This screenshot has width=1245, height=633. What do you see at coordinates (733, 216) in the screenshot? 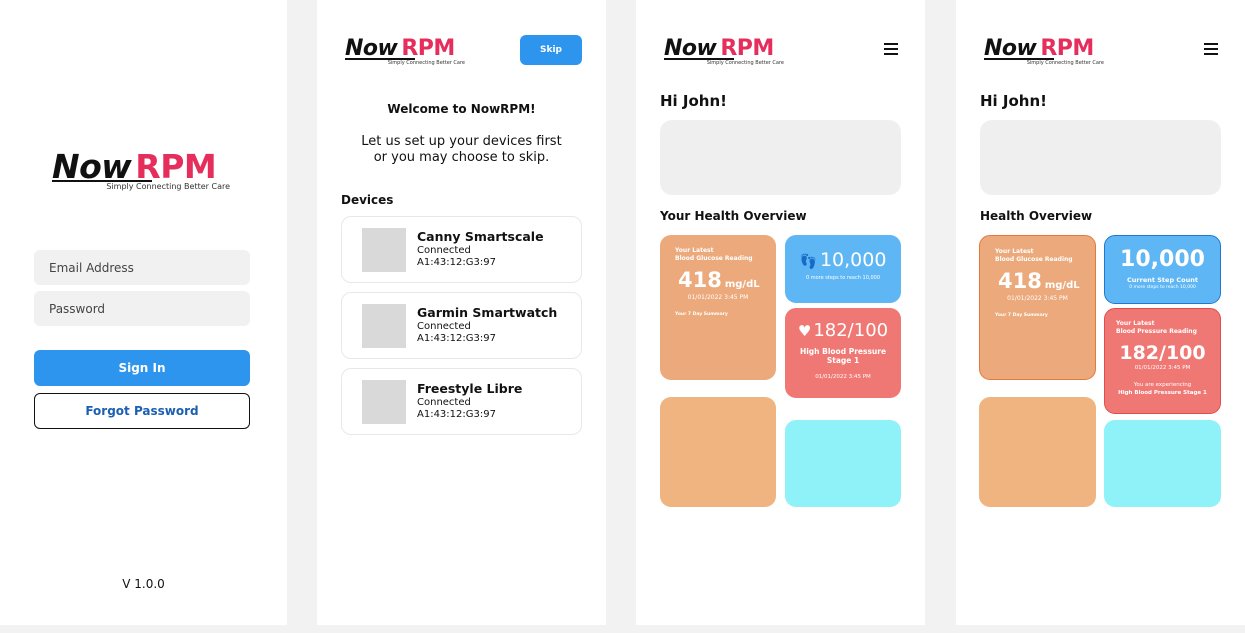
I see `health-overview-heading: Your Health Overview` at bounding box center [733, 216].